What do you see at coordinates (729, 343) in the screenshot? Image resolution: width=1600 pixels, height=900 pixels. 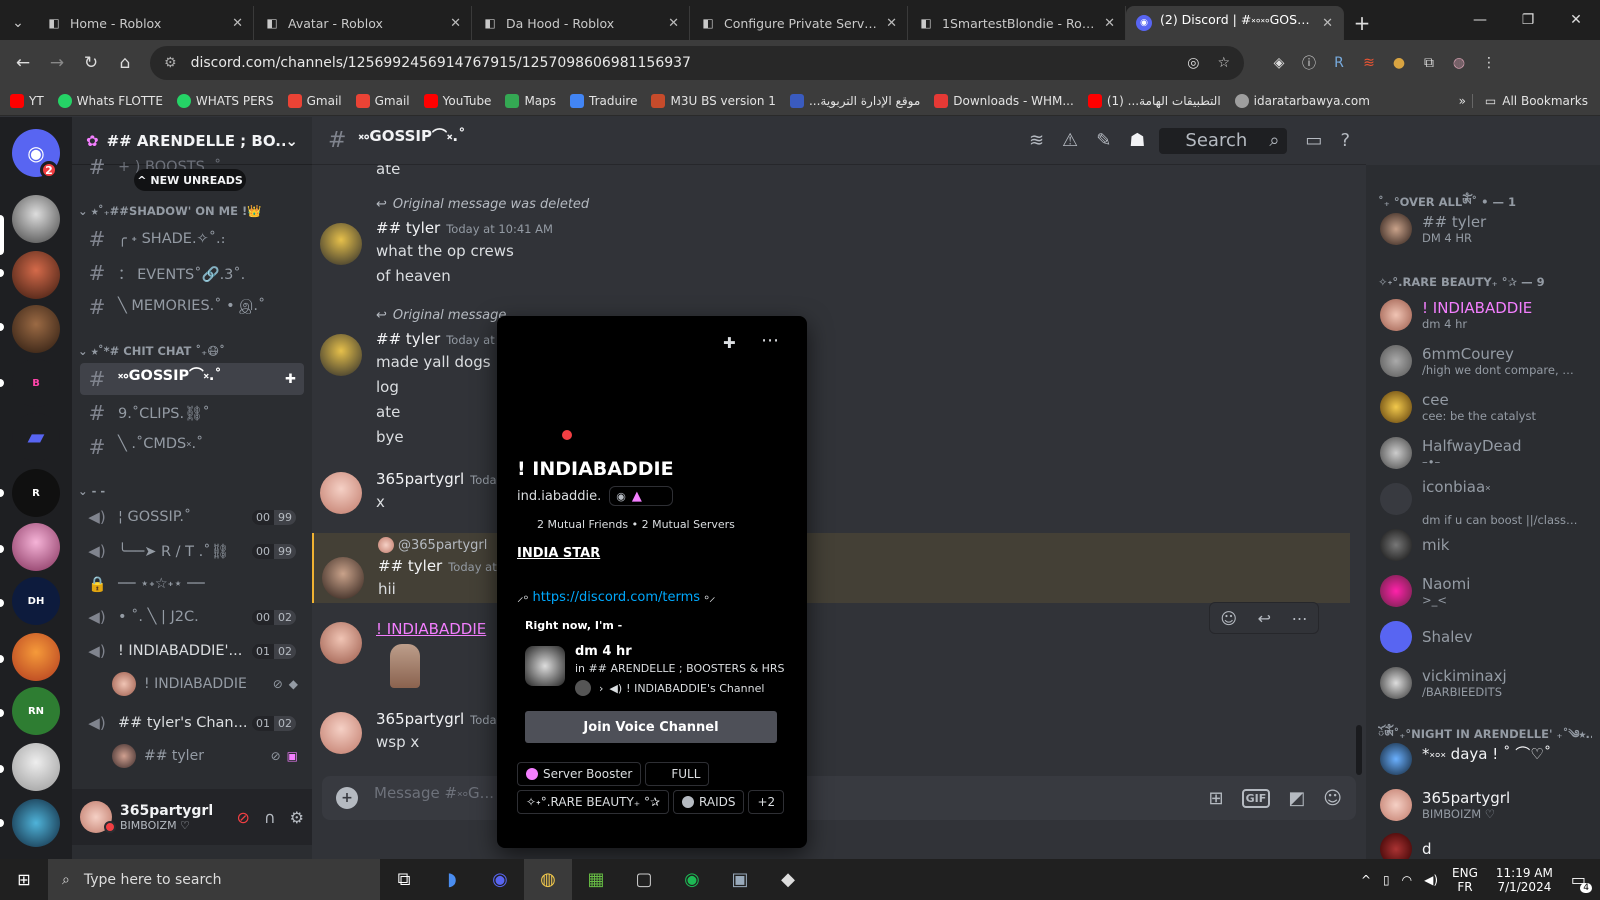 I see `add-friend-icon: ✚` at bounding box center [729, 343].